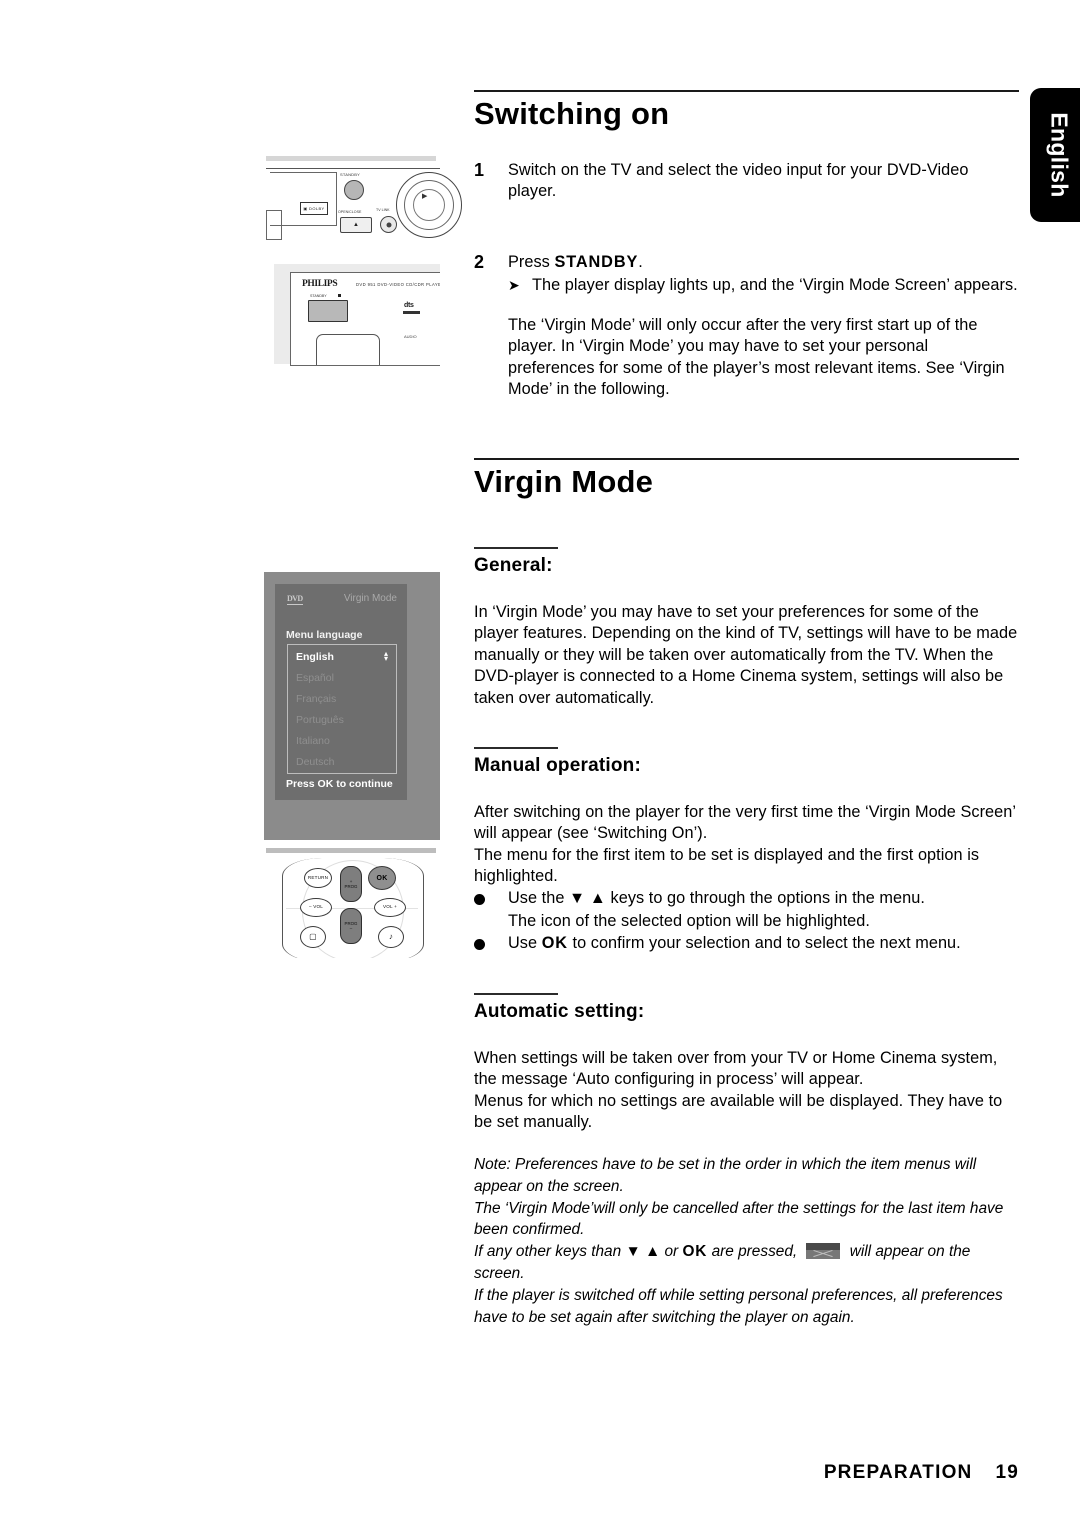  Describe the element at coordinates (356, 225) in the screenshot. I see `open-close-button-icon` at that location.